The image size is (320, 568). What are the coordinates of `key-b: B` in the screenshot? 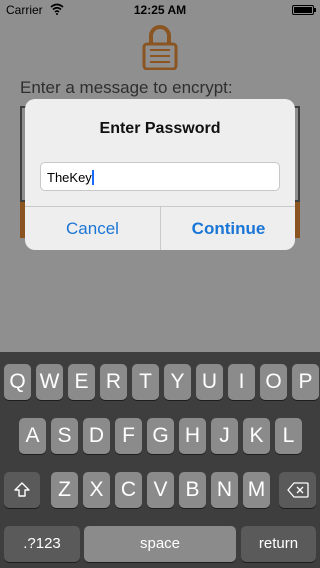 It's located at (192, 490).